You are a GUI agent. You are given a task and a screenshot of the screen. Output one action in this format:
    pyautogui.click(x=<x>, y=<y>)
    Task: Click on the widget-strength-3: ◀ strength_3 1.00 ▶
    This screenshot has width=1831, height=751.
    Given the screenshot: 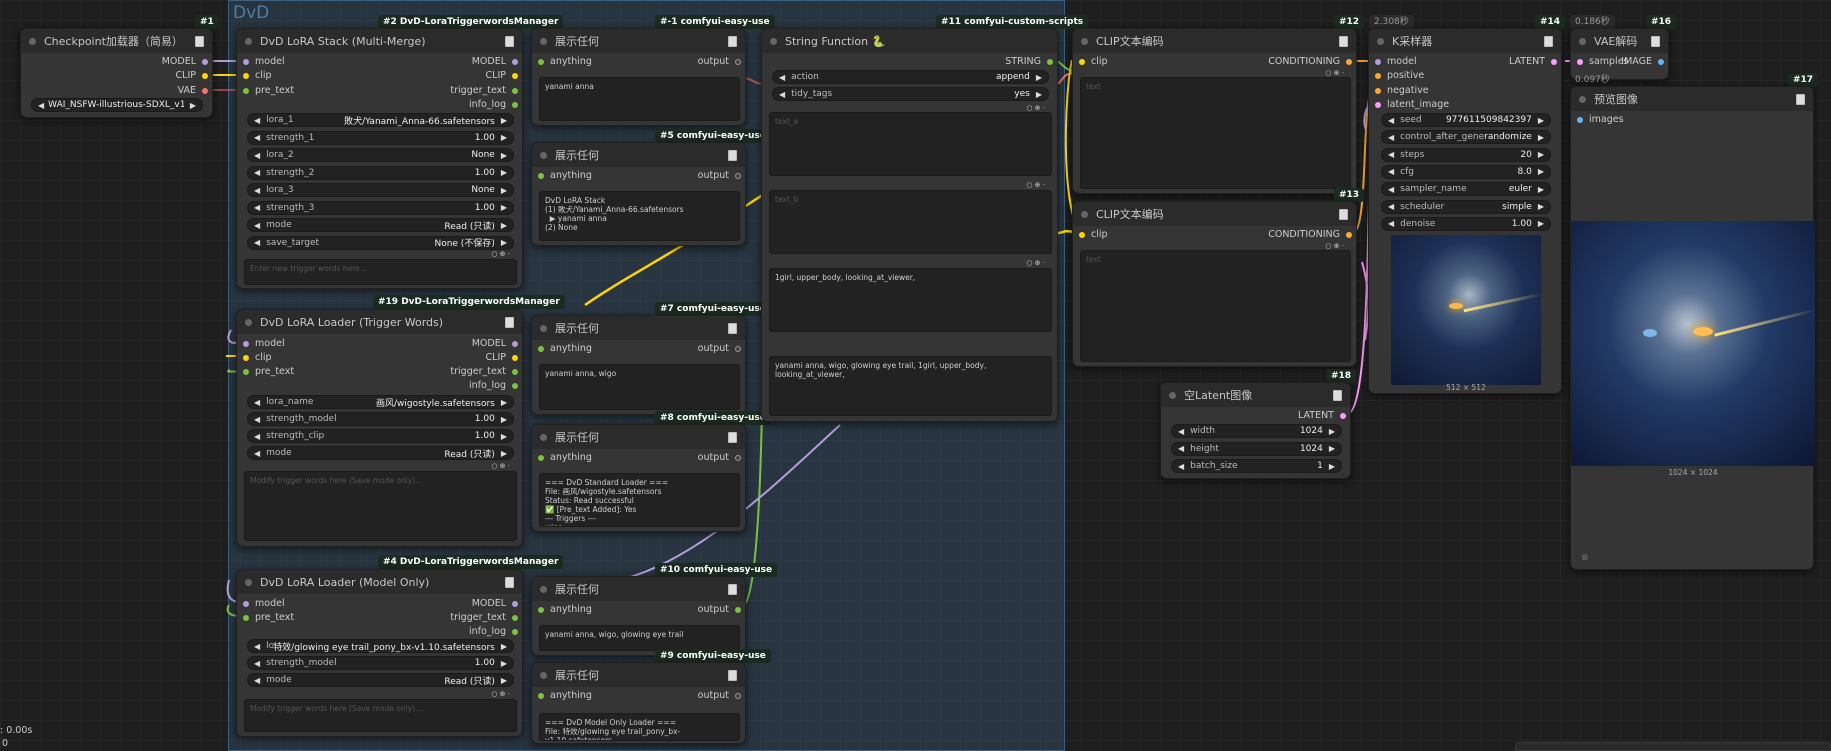 What is the action you would take?
    pyautogui.click(x=380, y=207)
    